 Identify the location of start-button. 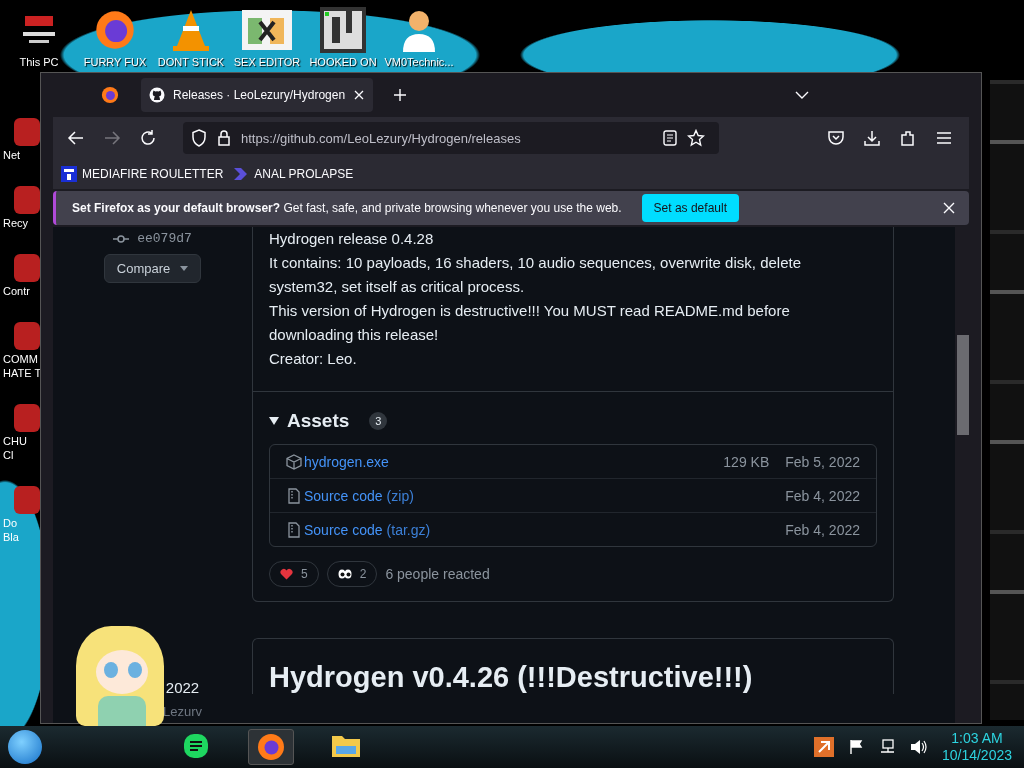
(25, 747).